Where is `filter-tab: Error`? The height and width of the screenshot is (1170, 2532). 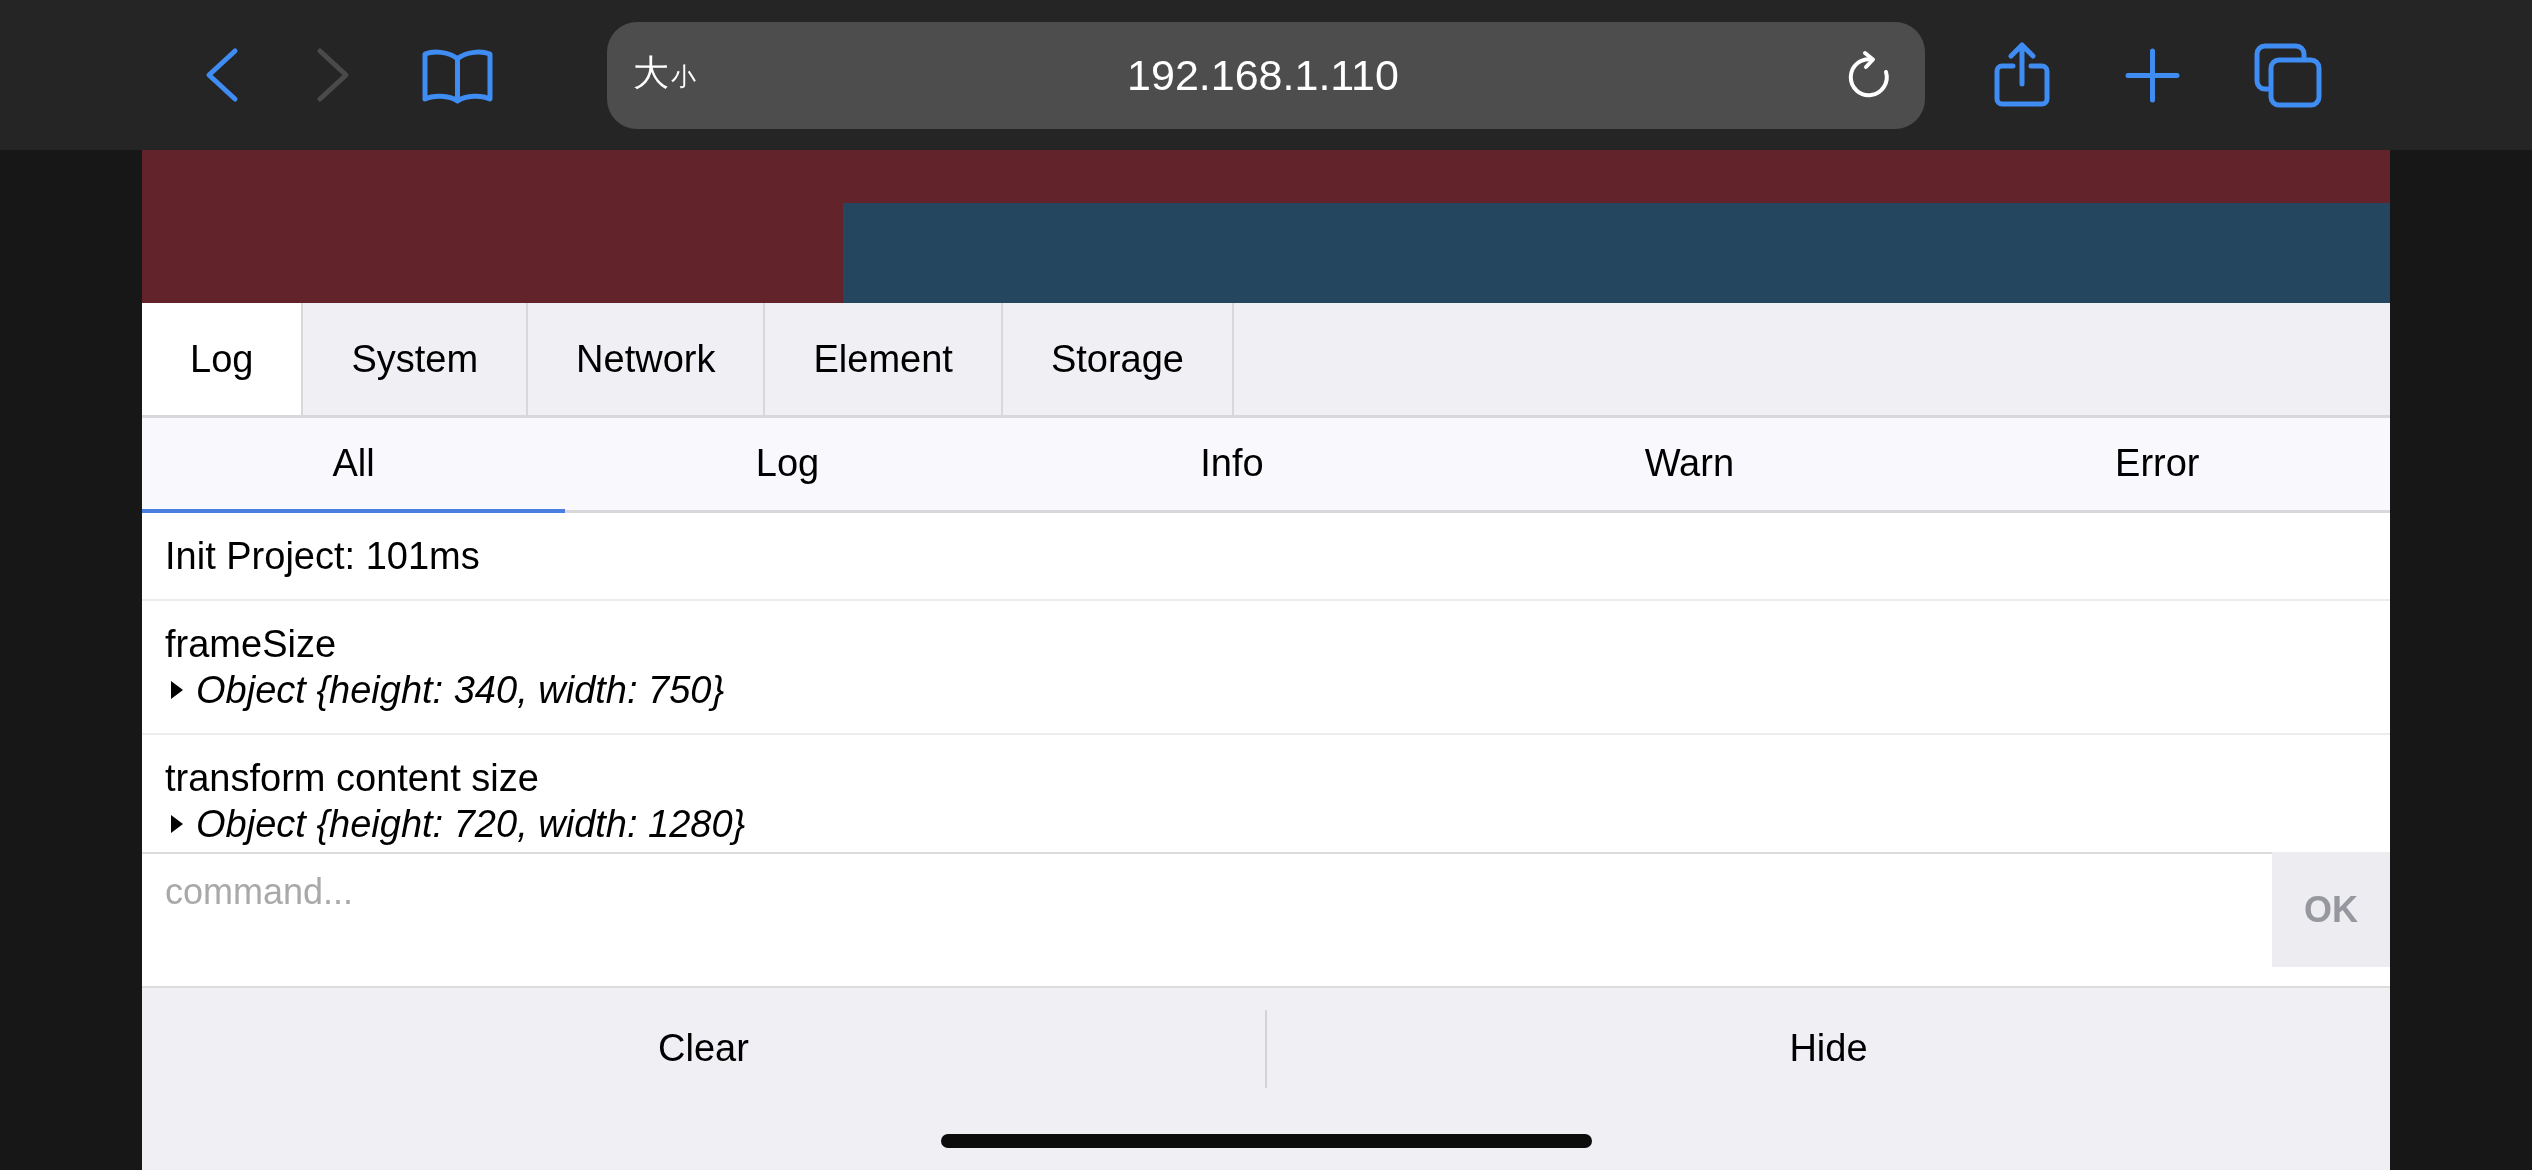 filter-tab: Error is located at coordinates (2157, 465).